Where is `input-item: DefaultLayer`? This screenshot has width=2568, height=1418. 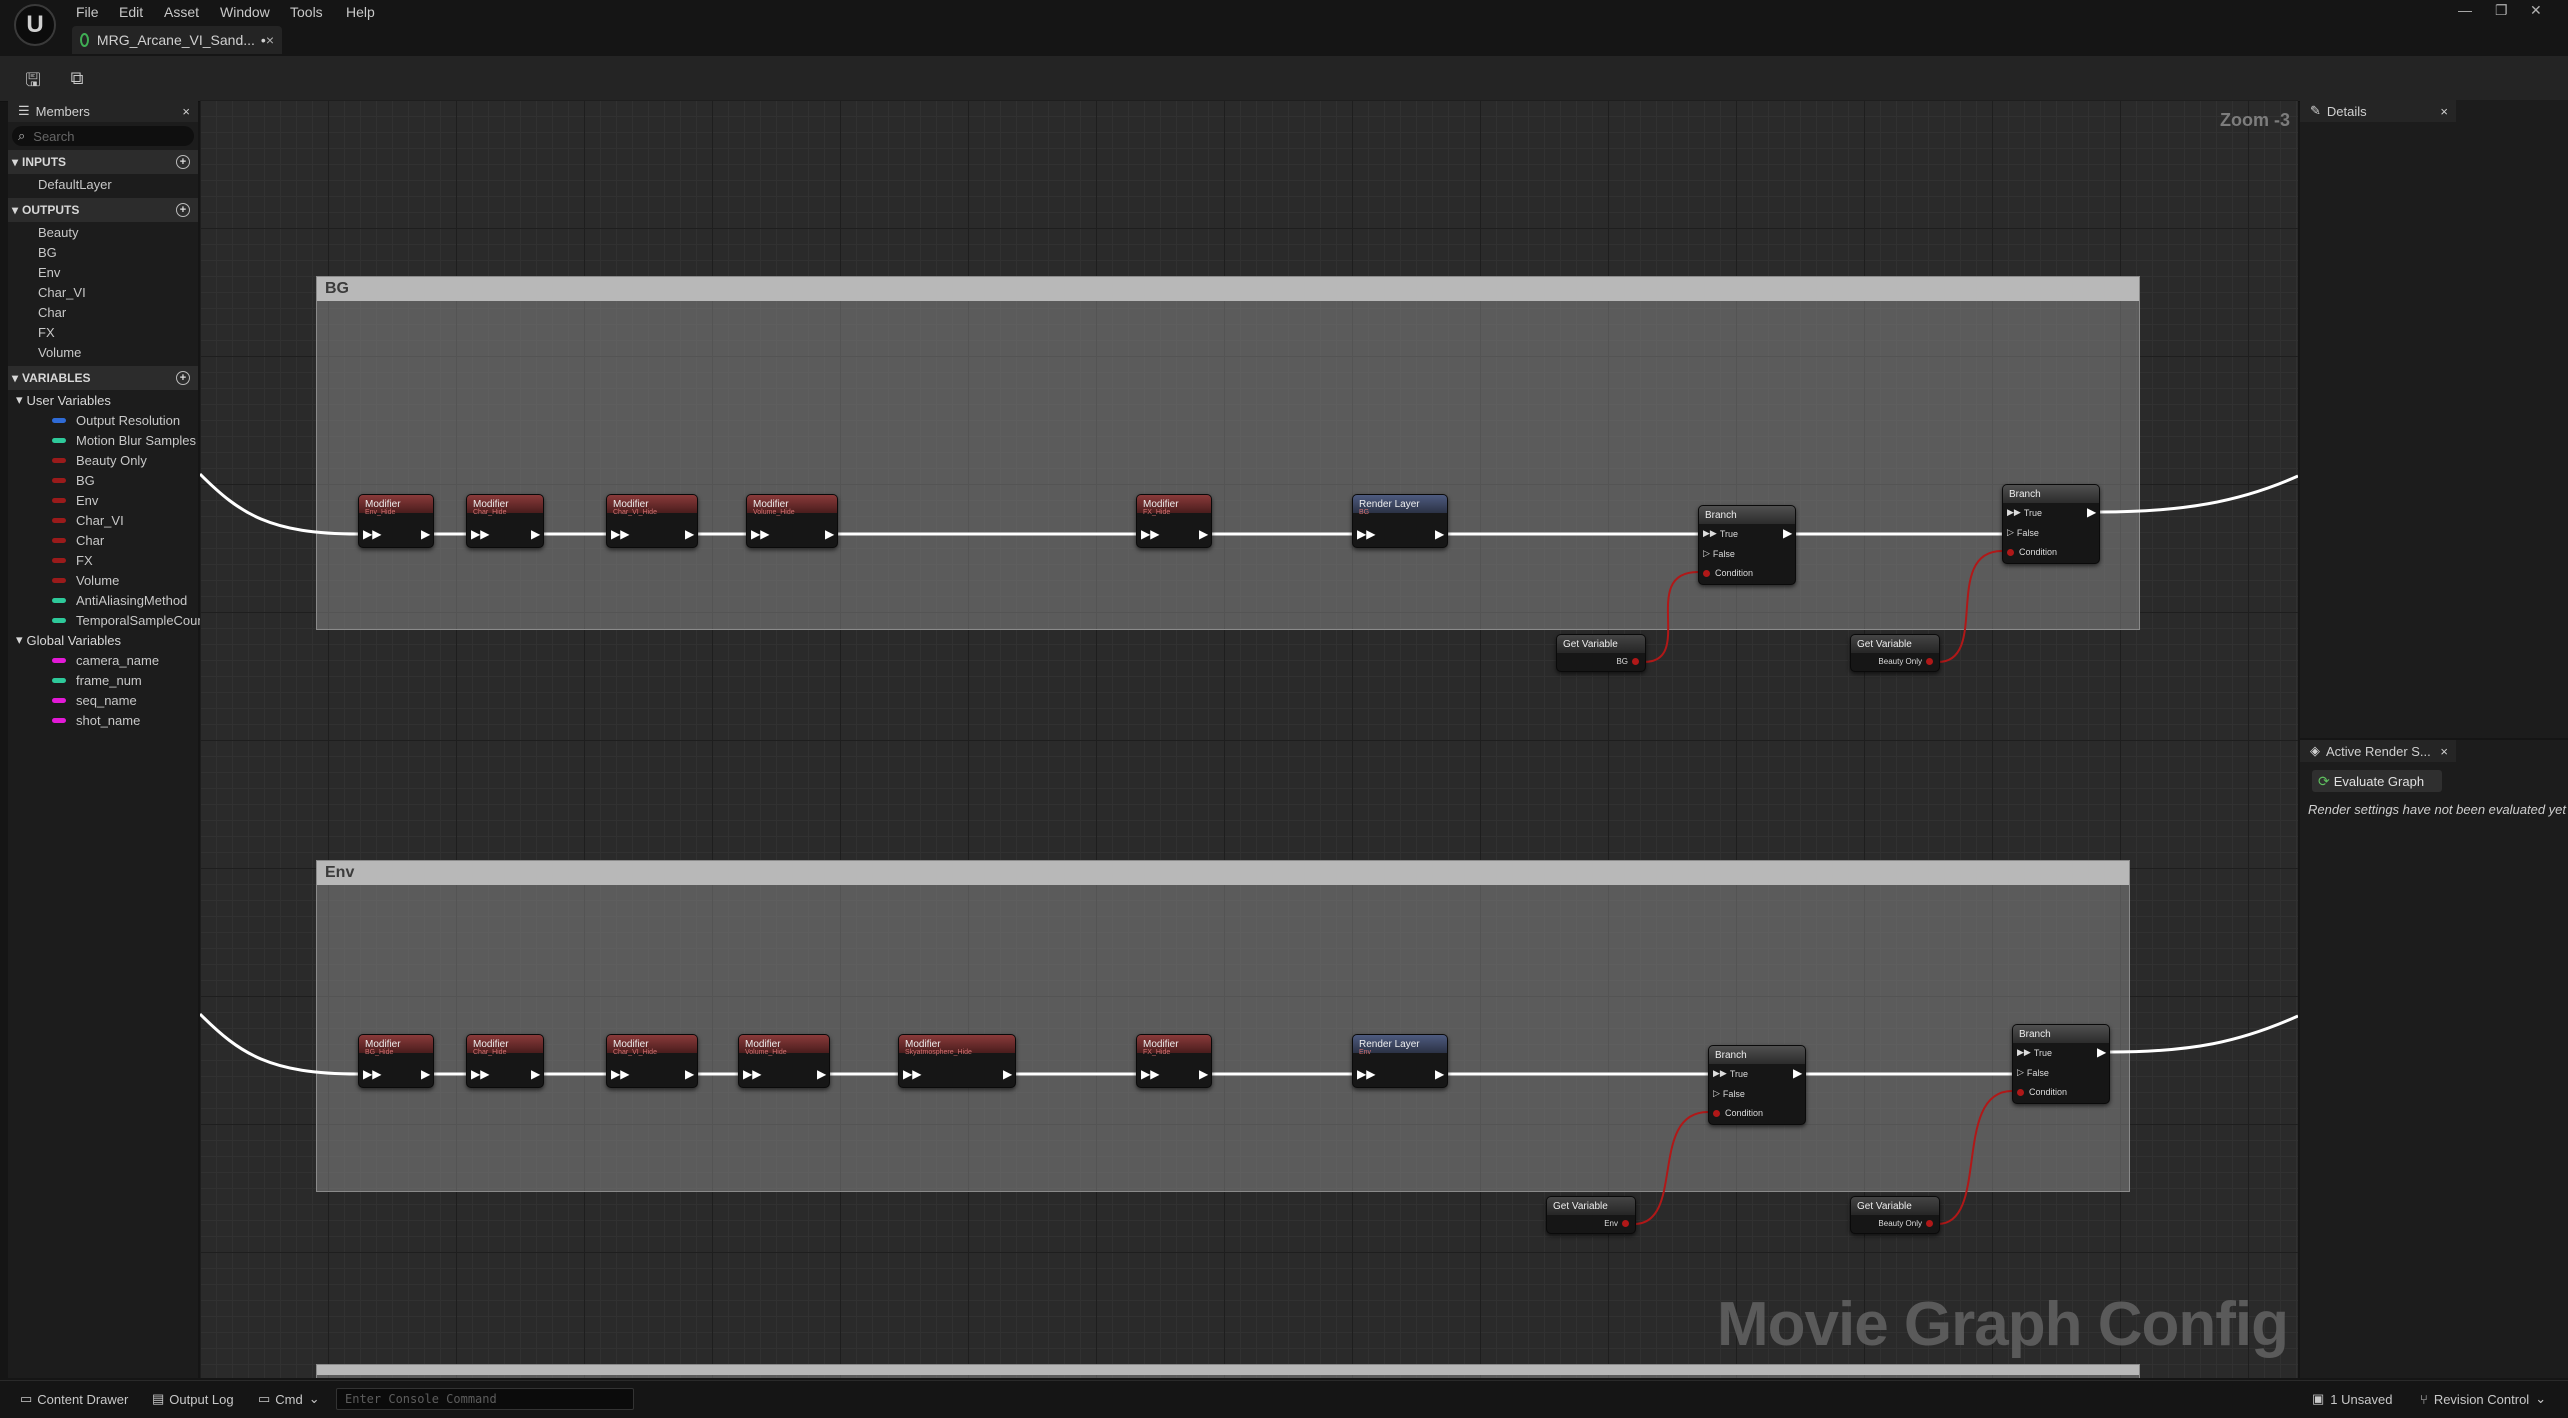 input-item: DefaultLayer is located at coordinates (103, 184).